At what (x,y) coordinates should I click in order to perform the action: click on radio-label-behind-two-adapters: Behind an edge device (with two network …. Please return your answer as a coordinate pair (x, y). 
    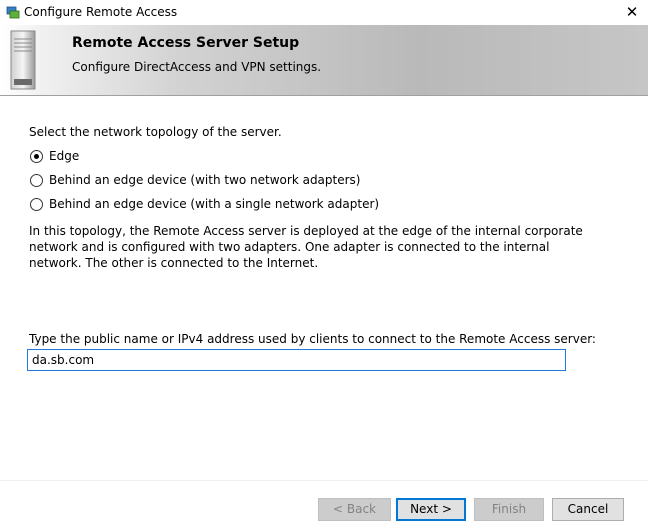
    Looking at the image, I should click on (205, 180).